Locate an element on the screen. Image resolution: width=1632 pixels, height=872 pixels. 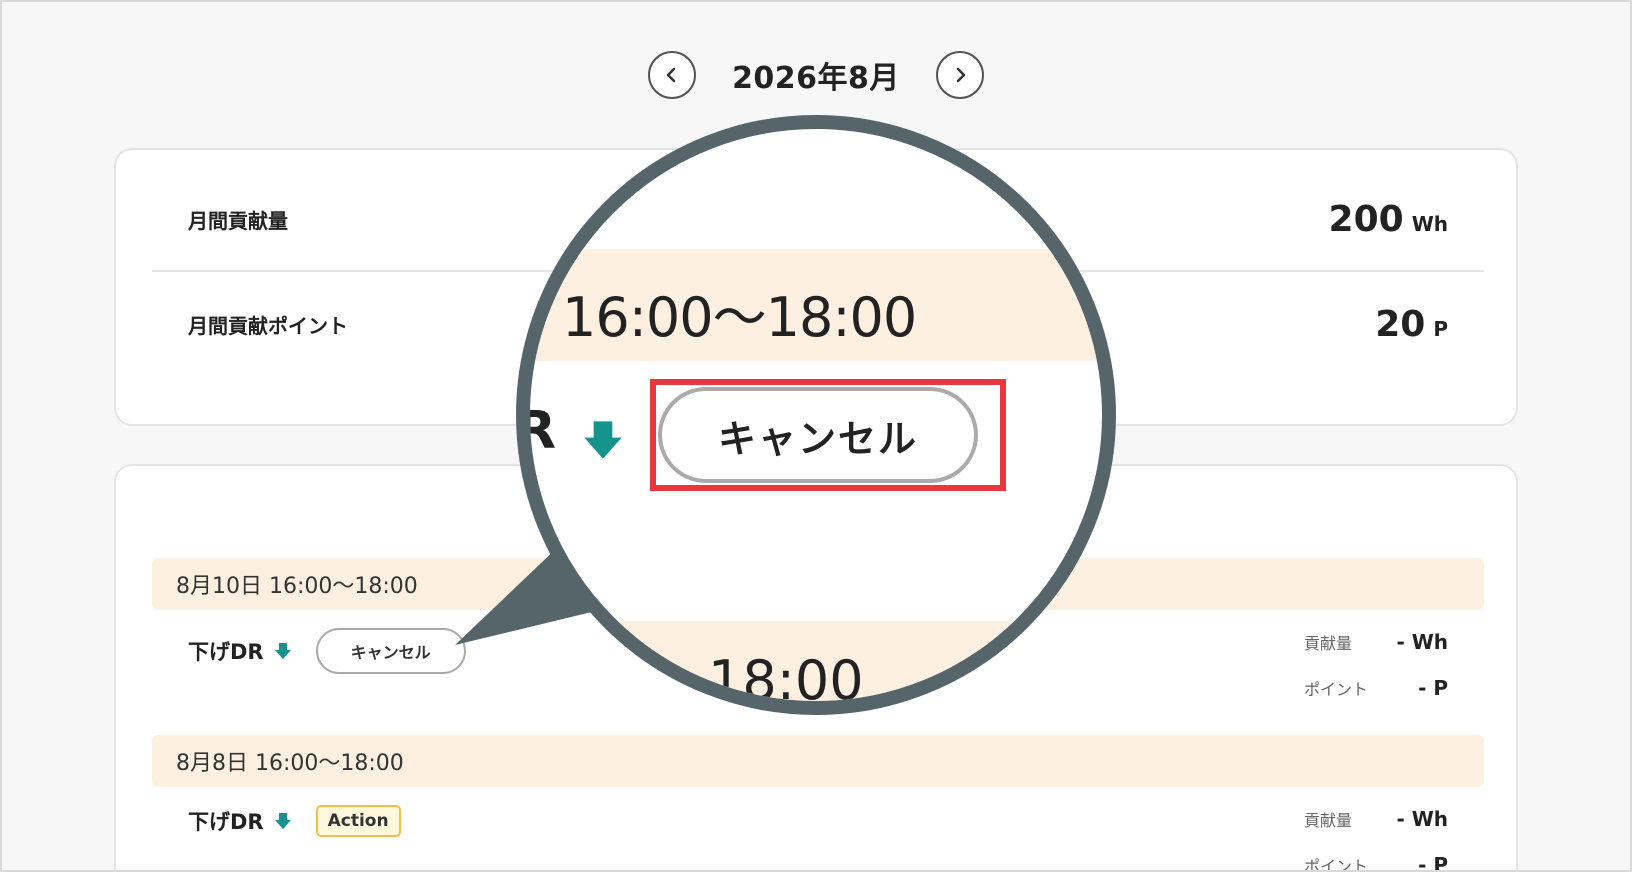
monthly-points-label: 月間貢献ポイント is located at coordinates (268, 325).